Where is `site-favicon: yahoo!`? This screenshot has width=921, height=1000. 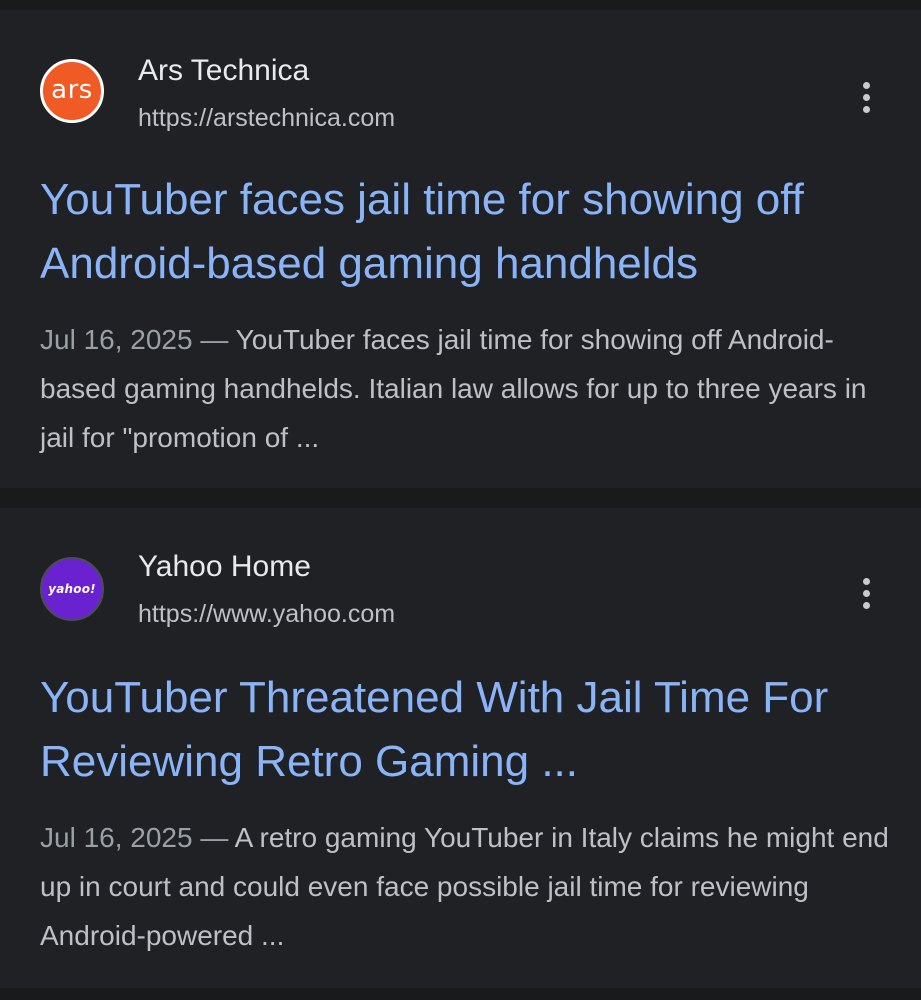
site-favicon: yahoo! is located at coordinates (72, 589).